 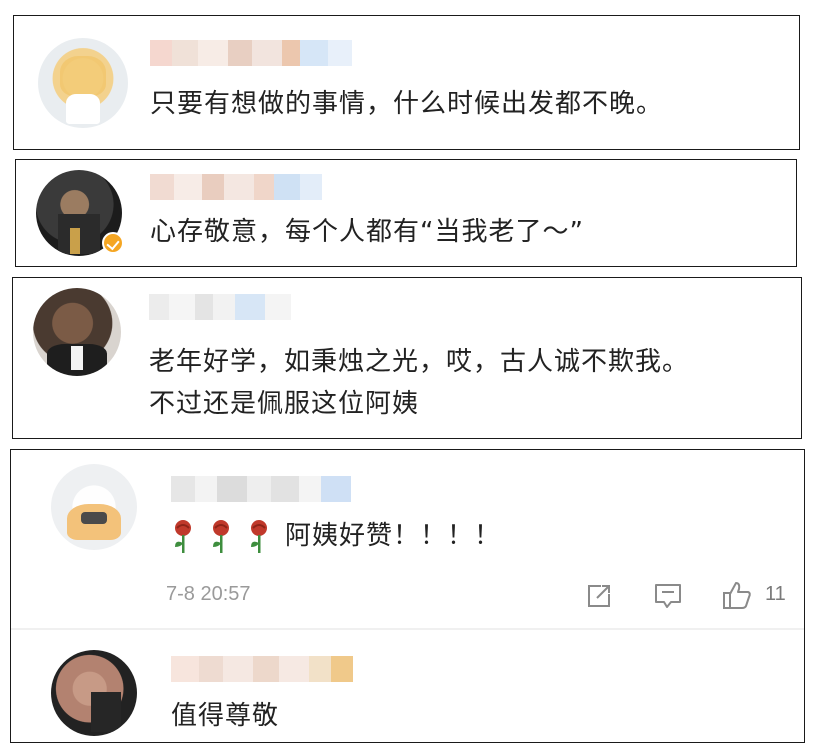 What do you see at coordinates (262, 669) in the screenshot?
I see `reply-username-blurred` at bounding box center [262, 669].